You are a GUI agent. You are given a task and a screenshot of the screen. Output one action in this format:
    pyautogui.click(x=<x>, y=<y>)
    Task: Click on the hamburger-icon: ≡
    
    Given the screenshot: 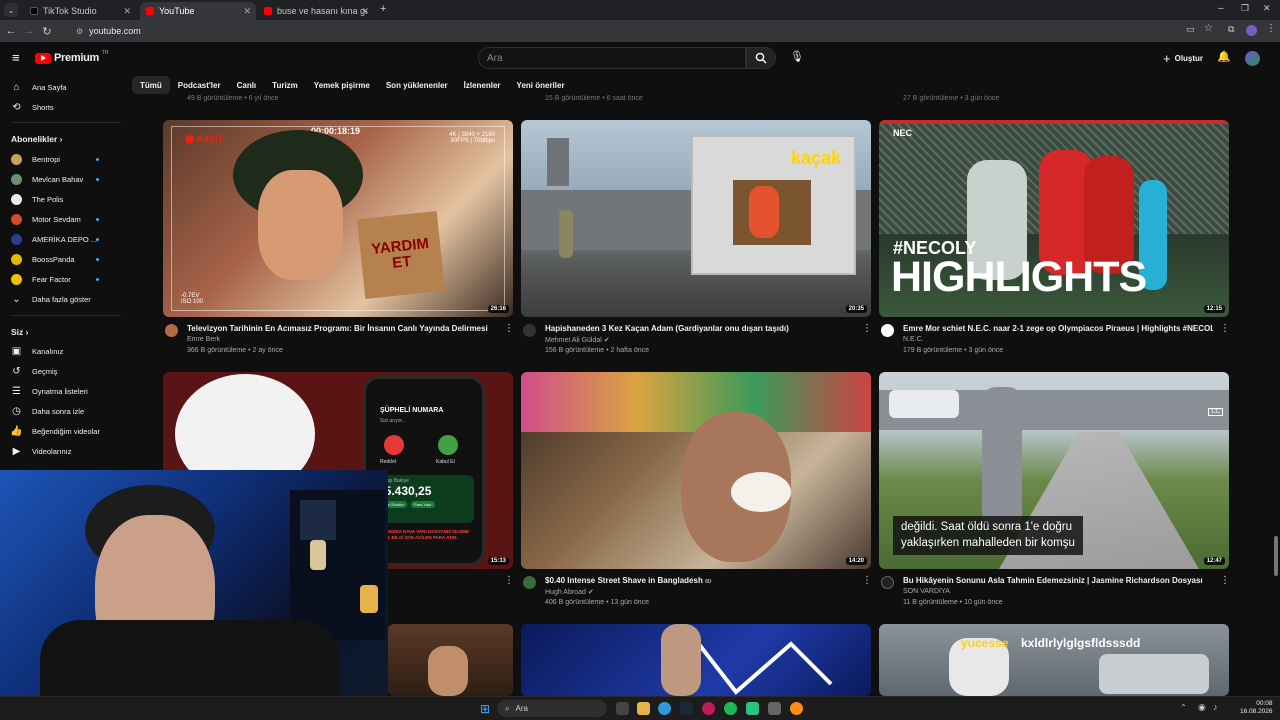 What is the action you would take?
    pyautogui.click(x=16, y=57)
    